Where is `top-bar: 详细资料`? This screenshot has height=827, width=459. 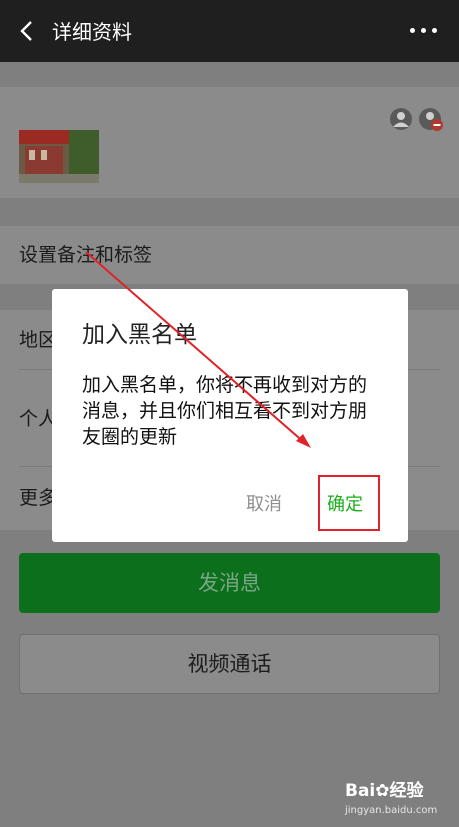 top-bar: 详细资料 is located at coordinates (229, 31).